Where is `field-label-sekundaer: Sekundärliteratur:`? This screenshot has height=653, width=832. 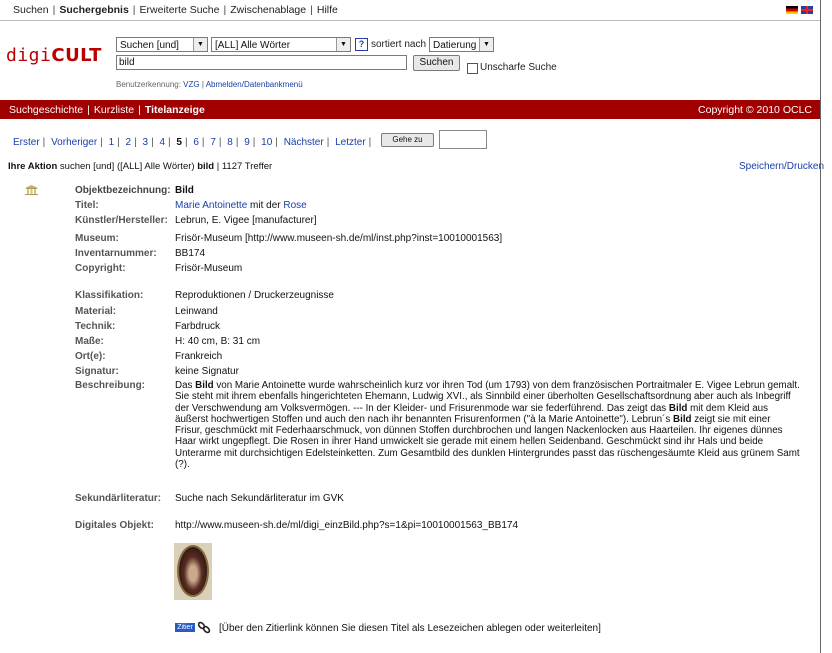 field-label-sekundaer: Sekundärliteratur: is located at coordinates (118, 498).